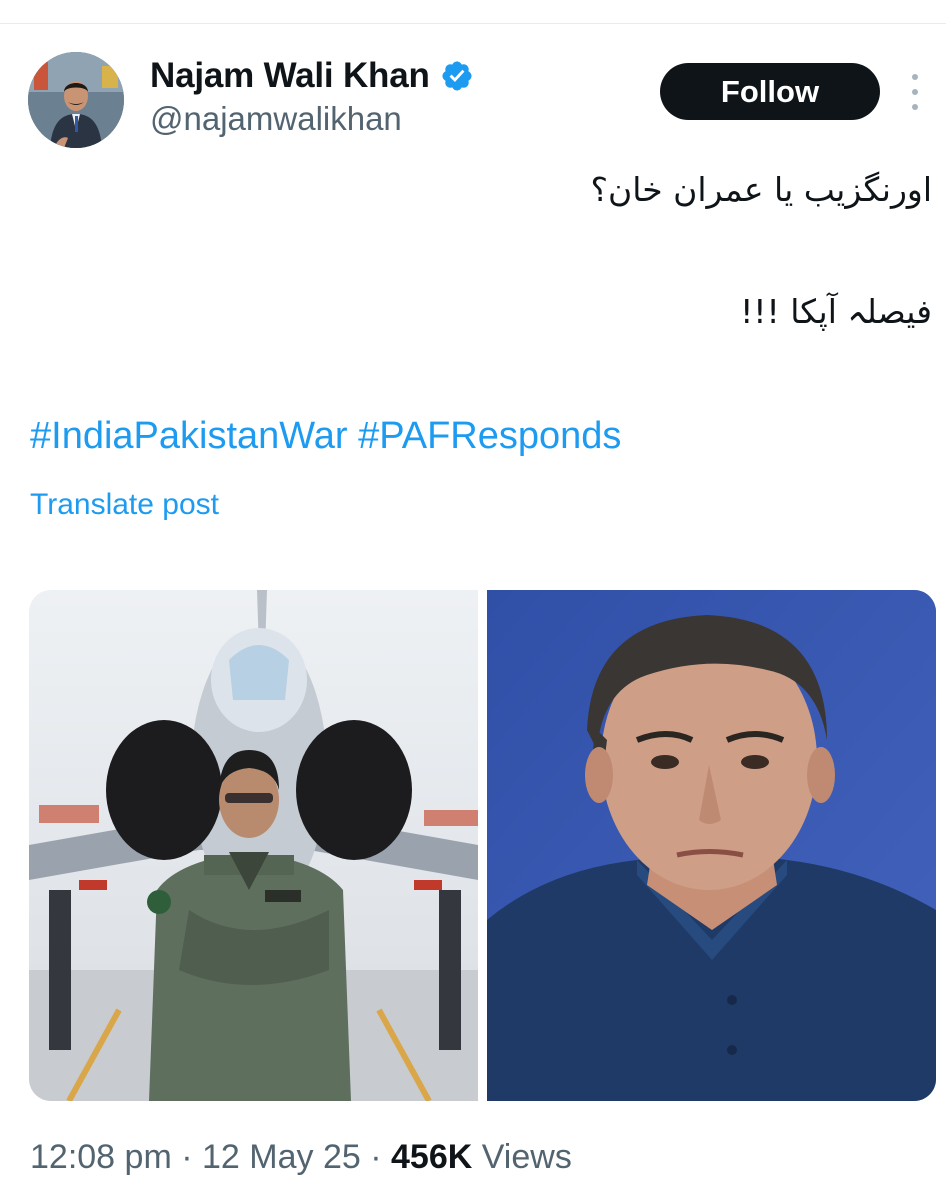 The height and width of the screenshot is (1200, 946). What do you see at coordinates (189, 436) in the screenshot?
I see `hashtag-link: #IndiaPakistanWar` at bounding box center [189, 436].